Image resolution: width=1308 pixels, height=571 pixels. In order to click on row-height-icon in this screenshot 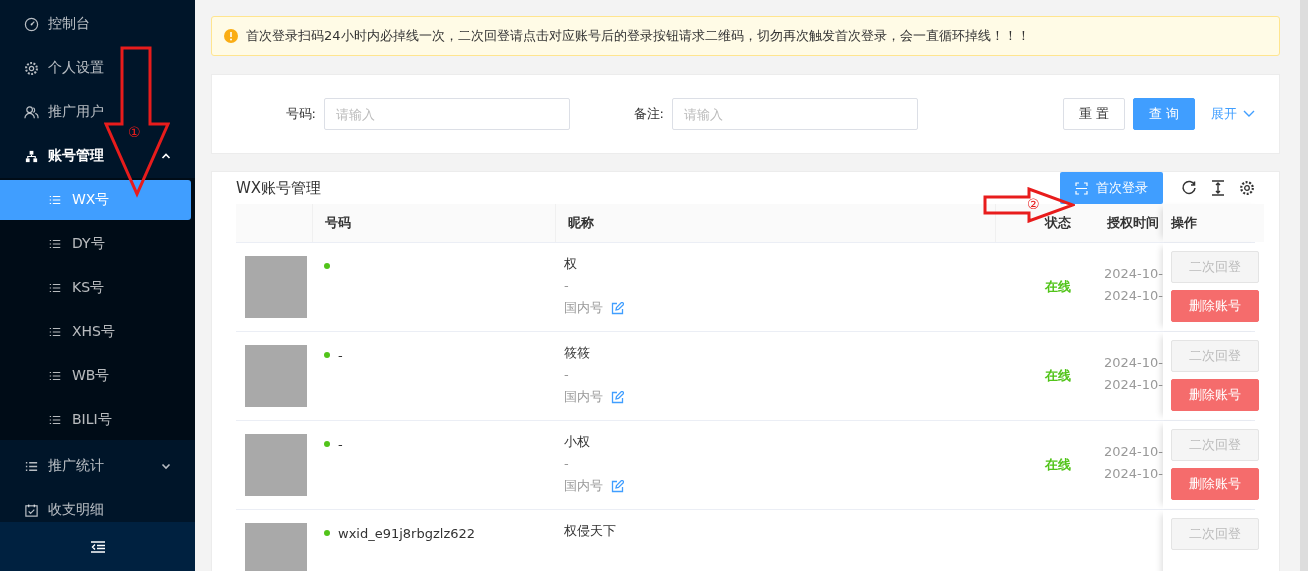, I will do `click(1218, 188)`.